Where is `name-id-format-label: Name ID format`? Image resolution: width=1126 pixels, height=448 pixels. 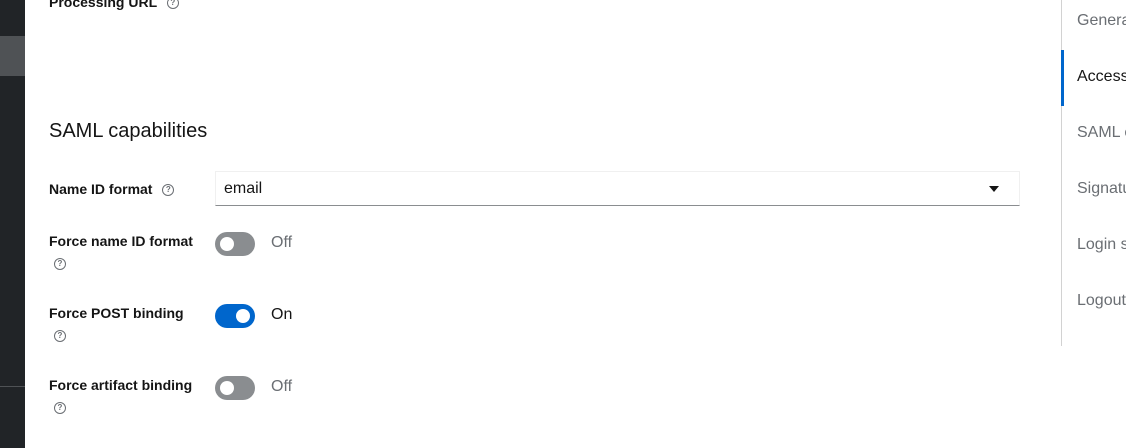
name-id-format-label: Name ID format is located at coordinates (101, 189).